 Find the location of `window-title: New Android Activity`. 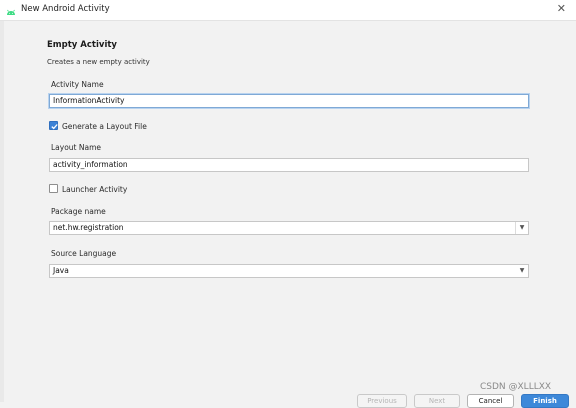

window-title: New Android Activity is located at coordinates (65, 9).